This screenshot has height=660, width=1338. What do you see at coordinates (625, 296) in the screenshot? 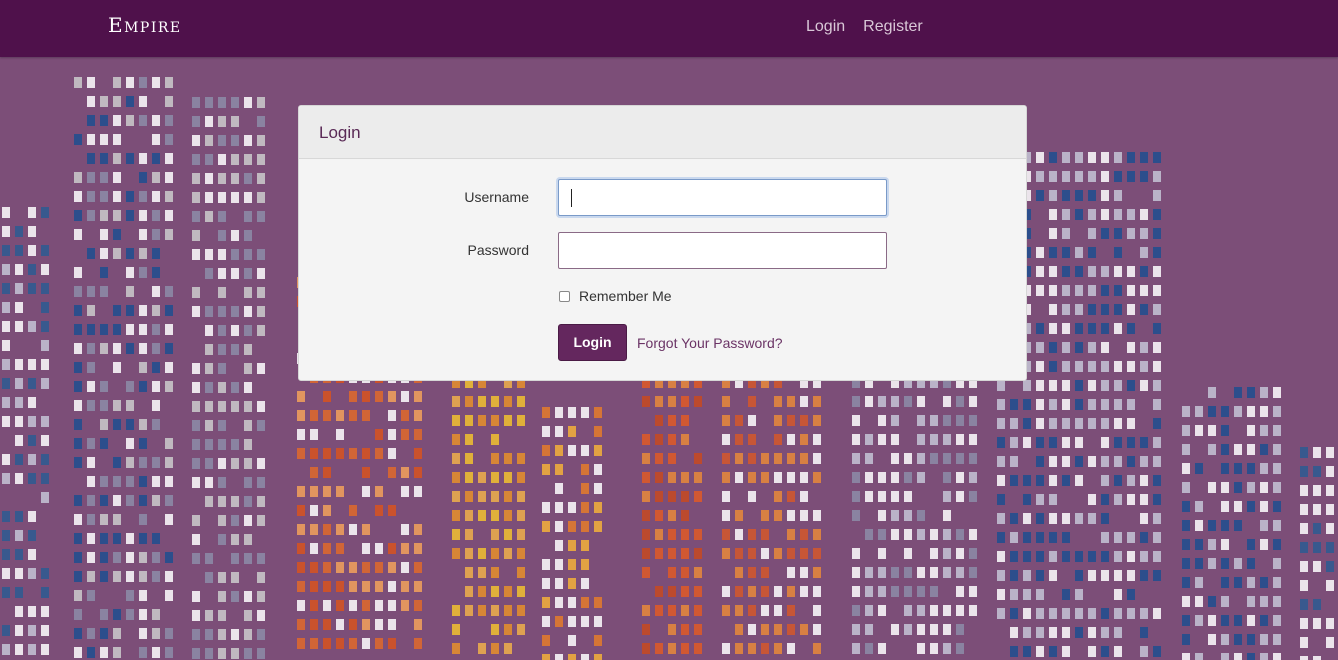
I see `remember-me-label: Remember Me` at bounding box center [625, 296].